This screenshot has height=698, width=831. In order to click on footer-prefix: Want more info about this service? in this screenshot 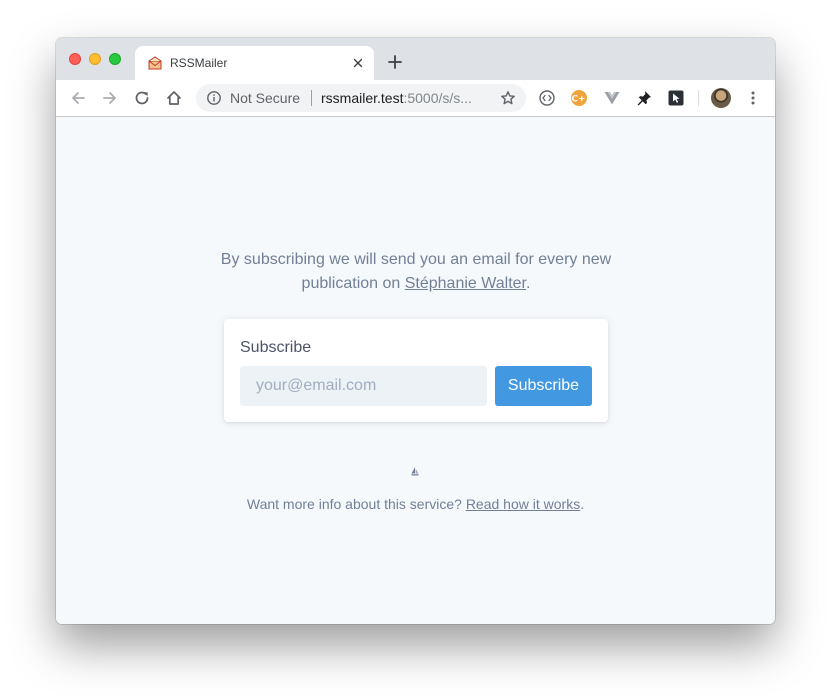, I will do `click(356, 504)`.